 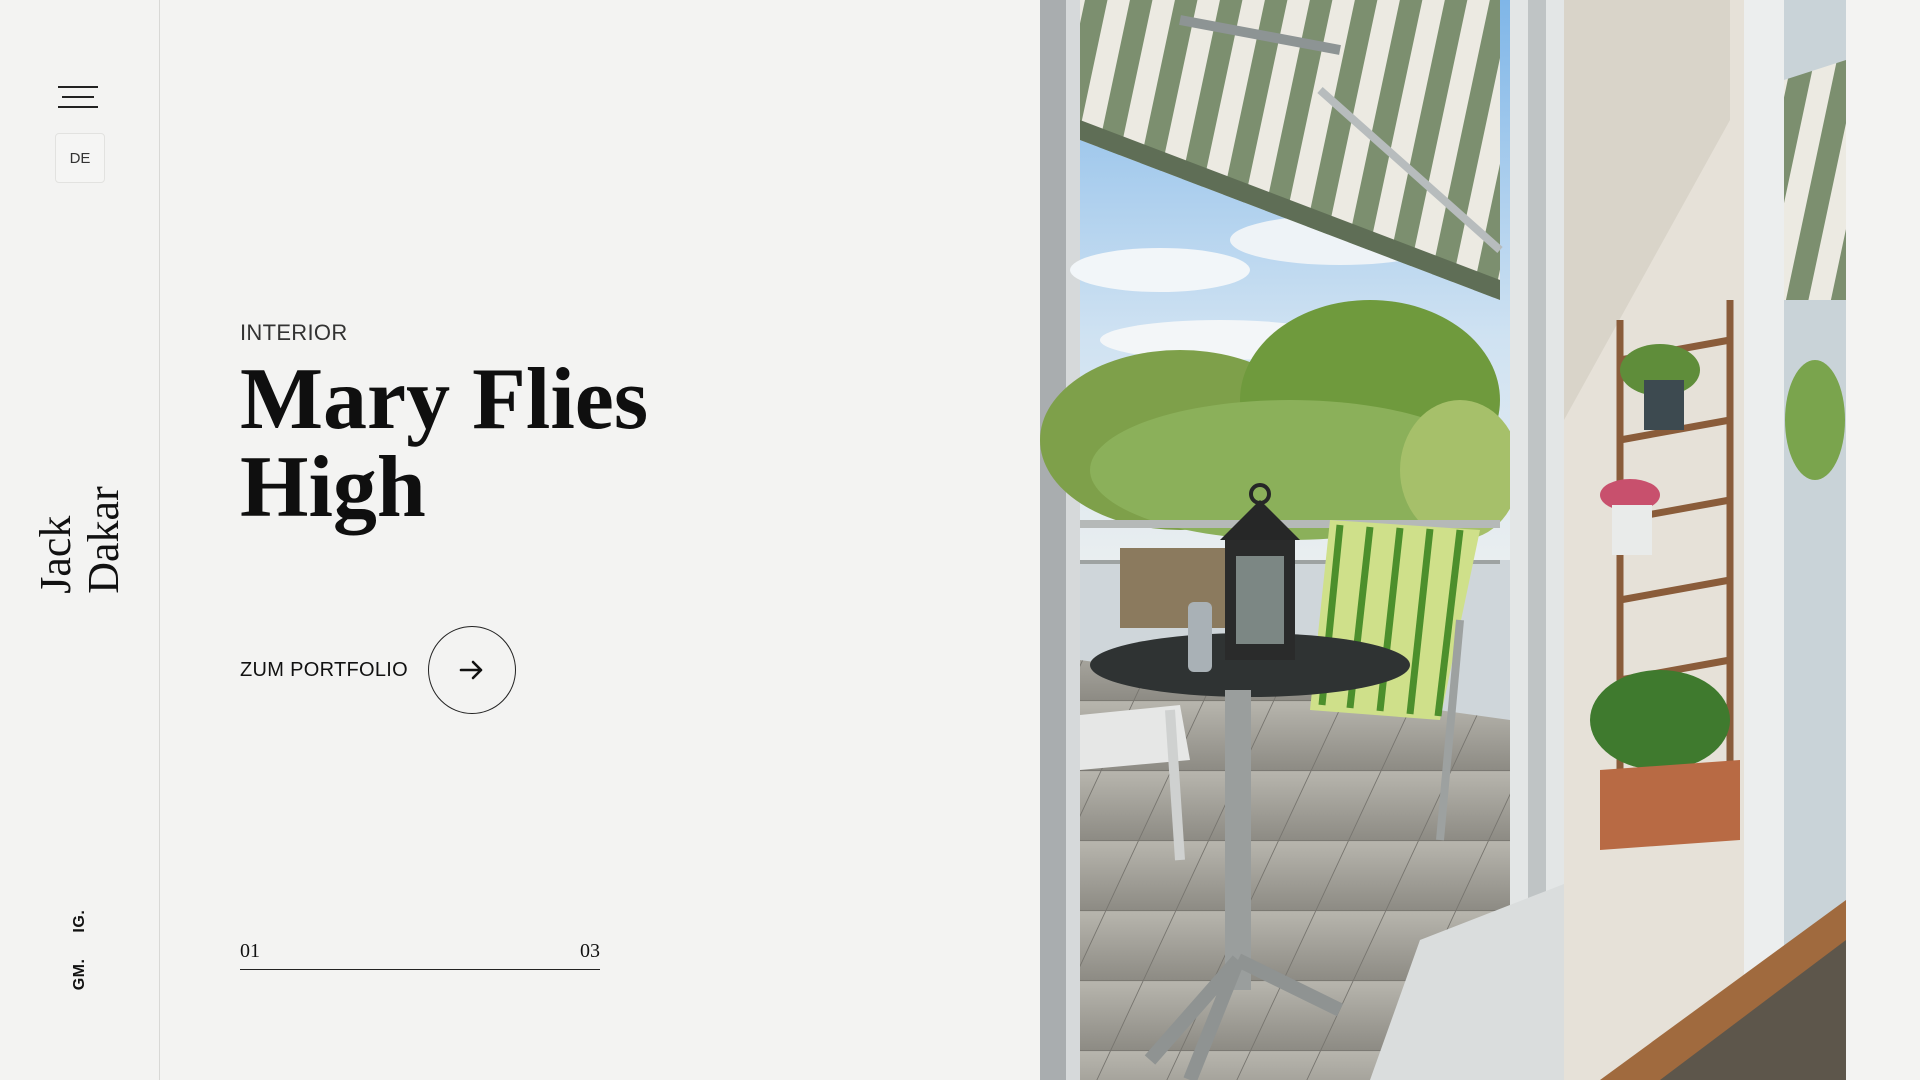 I want to click on slide-progress: 01 03, so click(x=420, y=955).